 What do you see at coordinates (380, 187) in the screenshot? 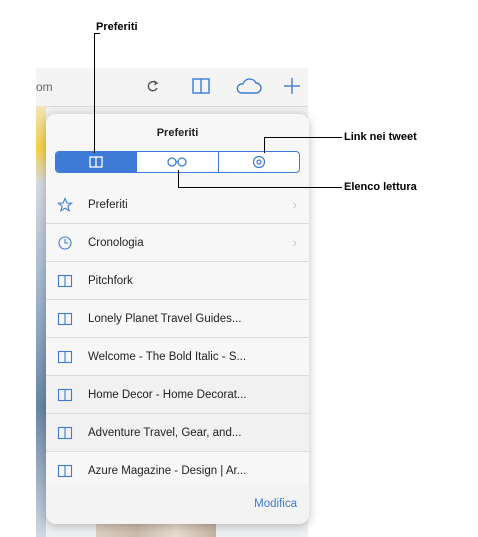
I see `callout-elenco-lettura: Elenco lettura` at bounding box center [380, 187].